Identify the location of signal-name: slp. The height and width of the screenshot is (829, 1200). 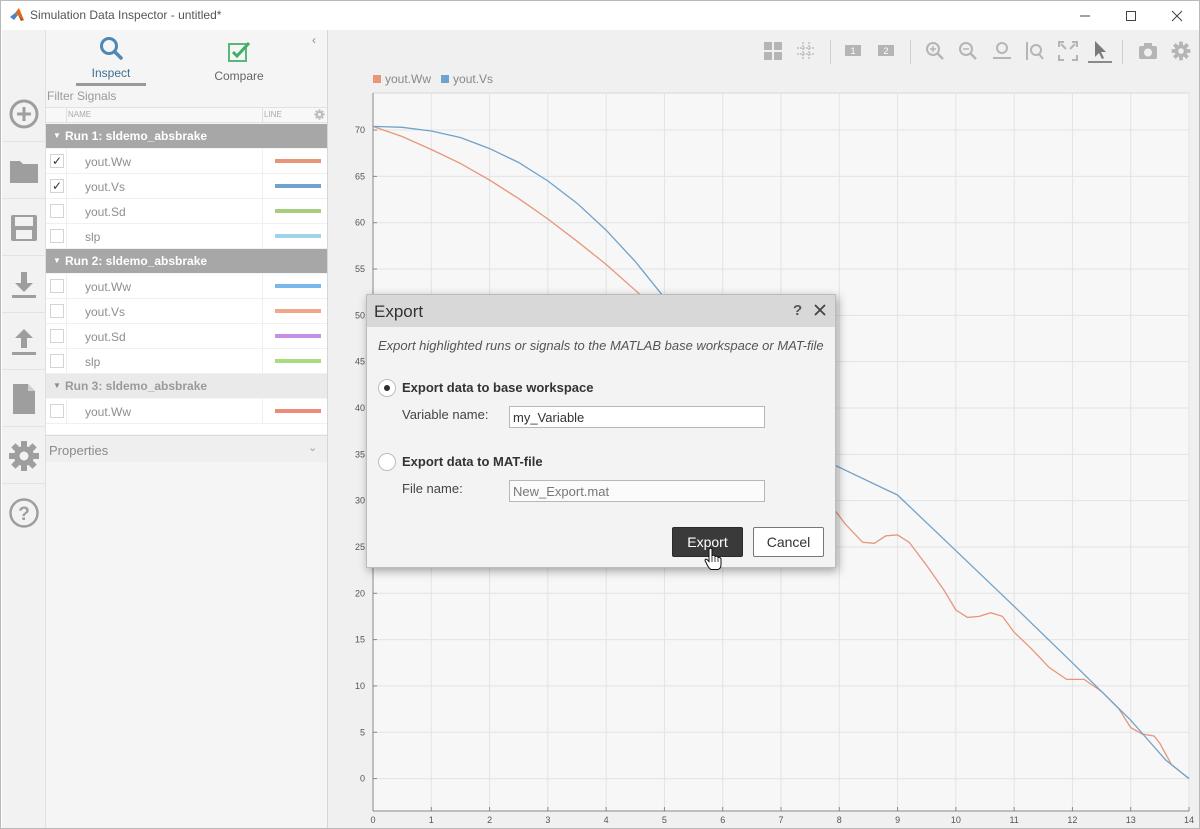
(93, 362).